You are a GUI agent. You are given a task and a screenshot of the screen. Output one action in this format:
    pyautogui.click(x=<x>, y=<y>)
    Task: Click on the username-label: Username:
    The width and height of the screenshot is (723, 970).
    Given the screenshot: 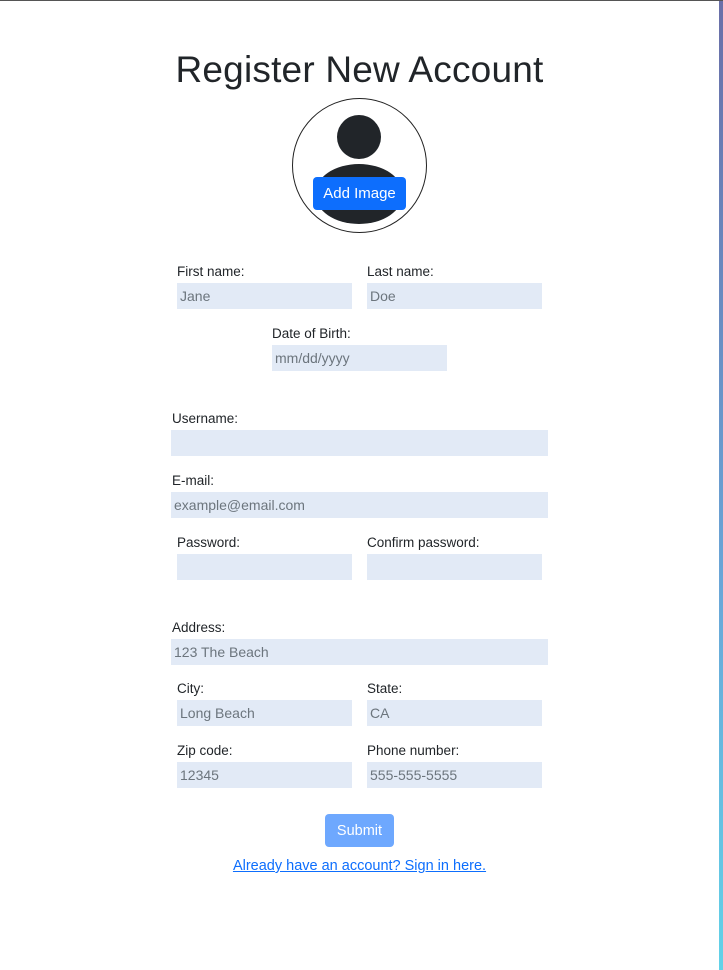 What is the action you would take?
    pyautogui.click(x=205, y=418)
    